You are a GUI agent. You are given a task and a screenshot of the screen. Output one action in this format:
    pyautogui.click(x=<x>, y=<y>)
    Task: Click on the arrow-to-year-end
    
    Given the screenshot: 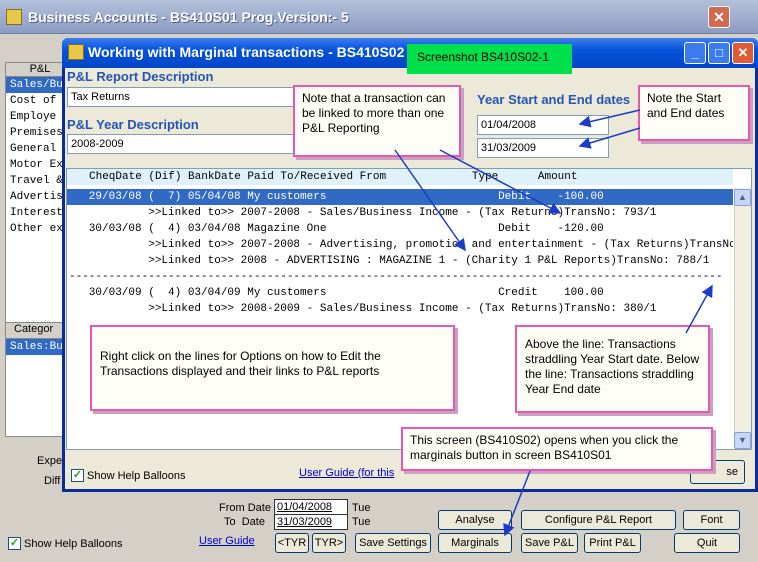 What is the action you would take?
    pyautogui.click(x=609, y=138)
    